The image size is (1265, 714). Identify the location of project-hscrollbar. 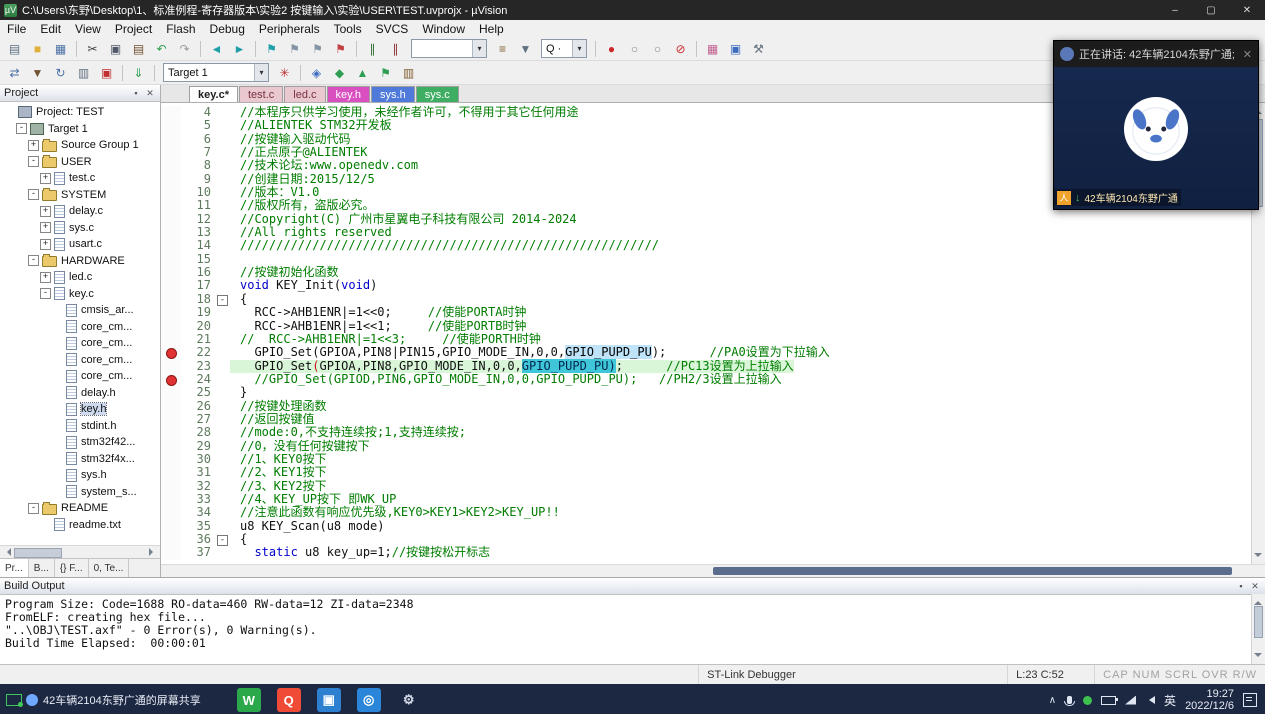
(80, 551).